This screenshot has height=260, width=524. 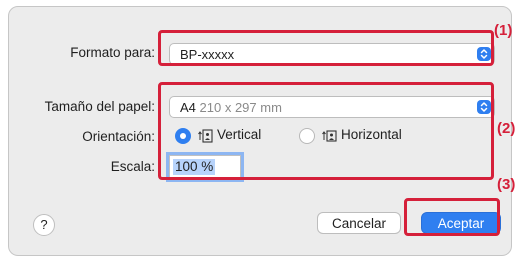 What do you see at coordinates (132, 166) in the screenshot?
I see `scale-label: Escala:` at bounding box center [132, 166].